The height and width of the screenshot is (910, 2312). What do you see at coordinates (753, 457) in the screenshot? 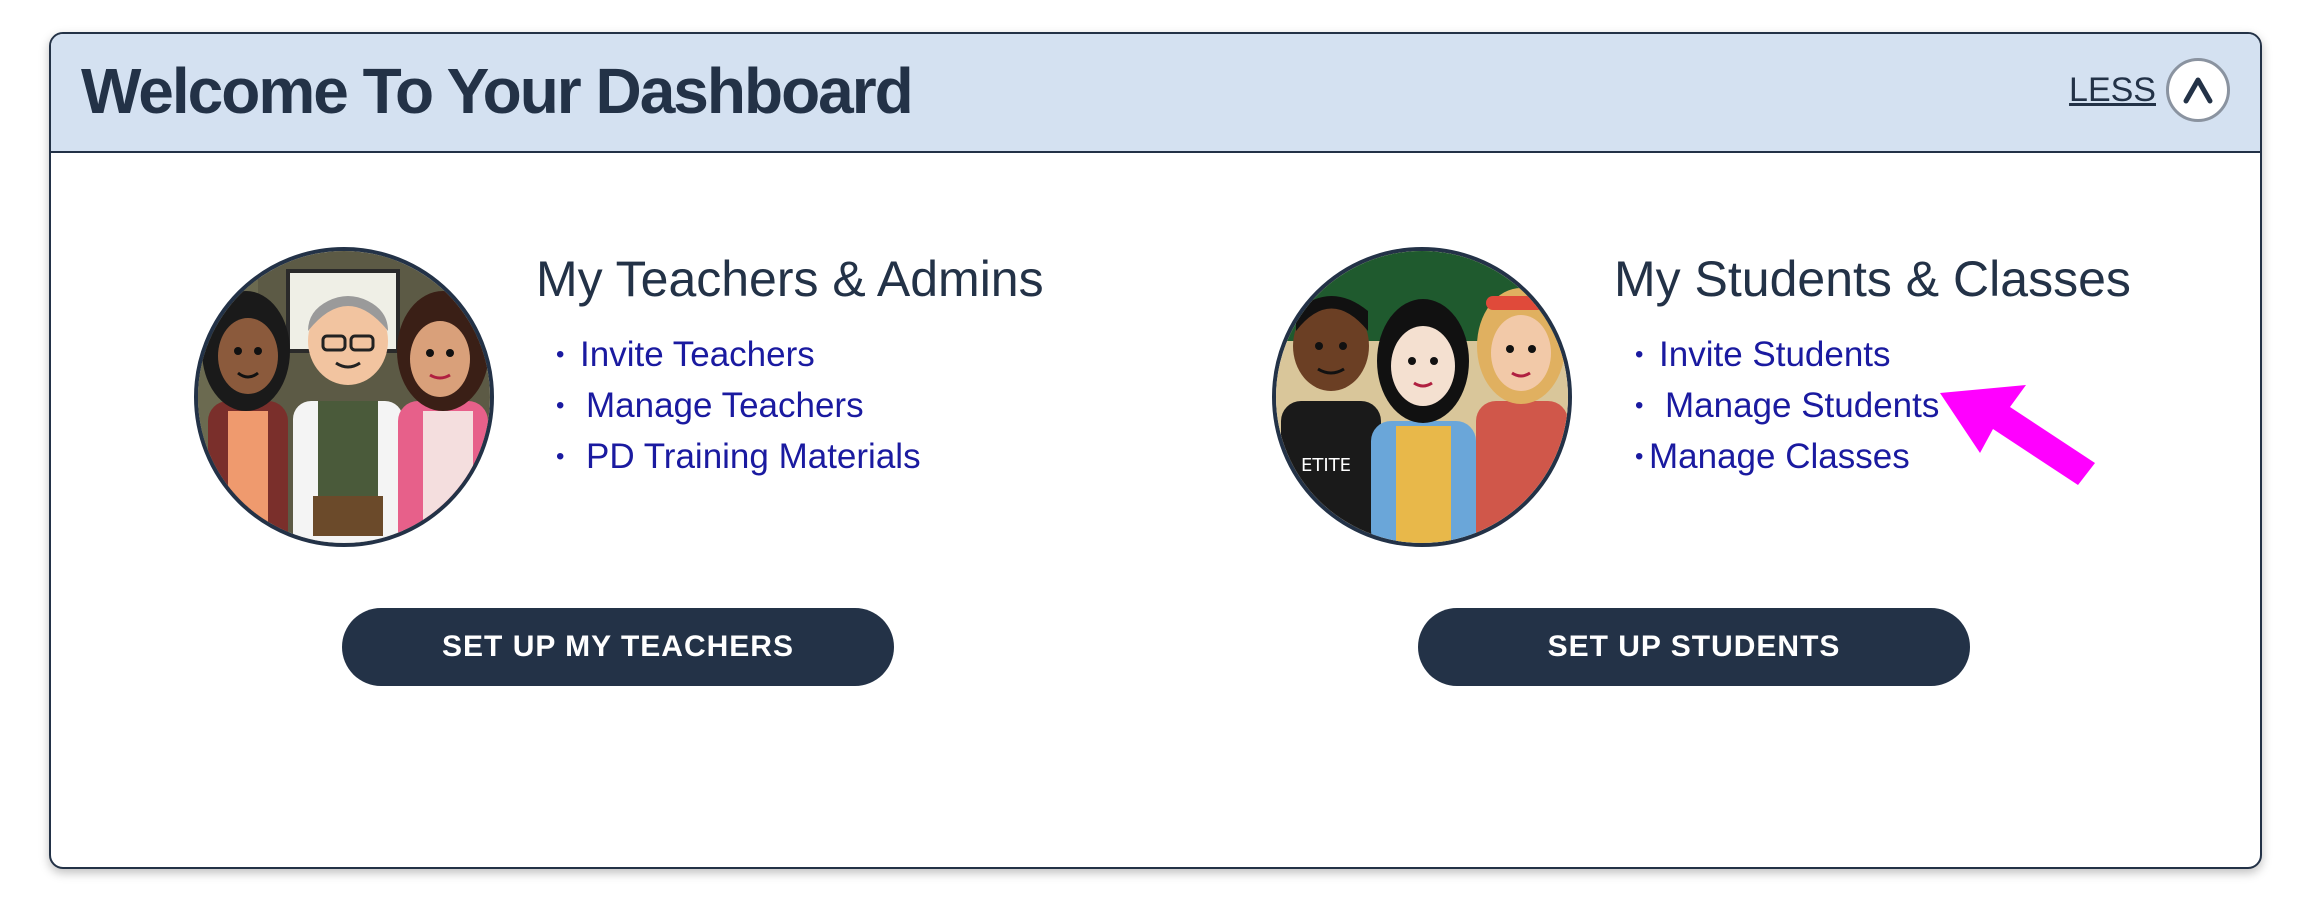
I see `pd-training-materials-link: PD Training Materials` at bounding box center [753, 457].